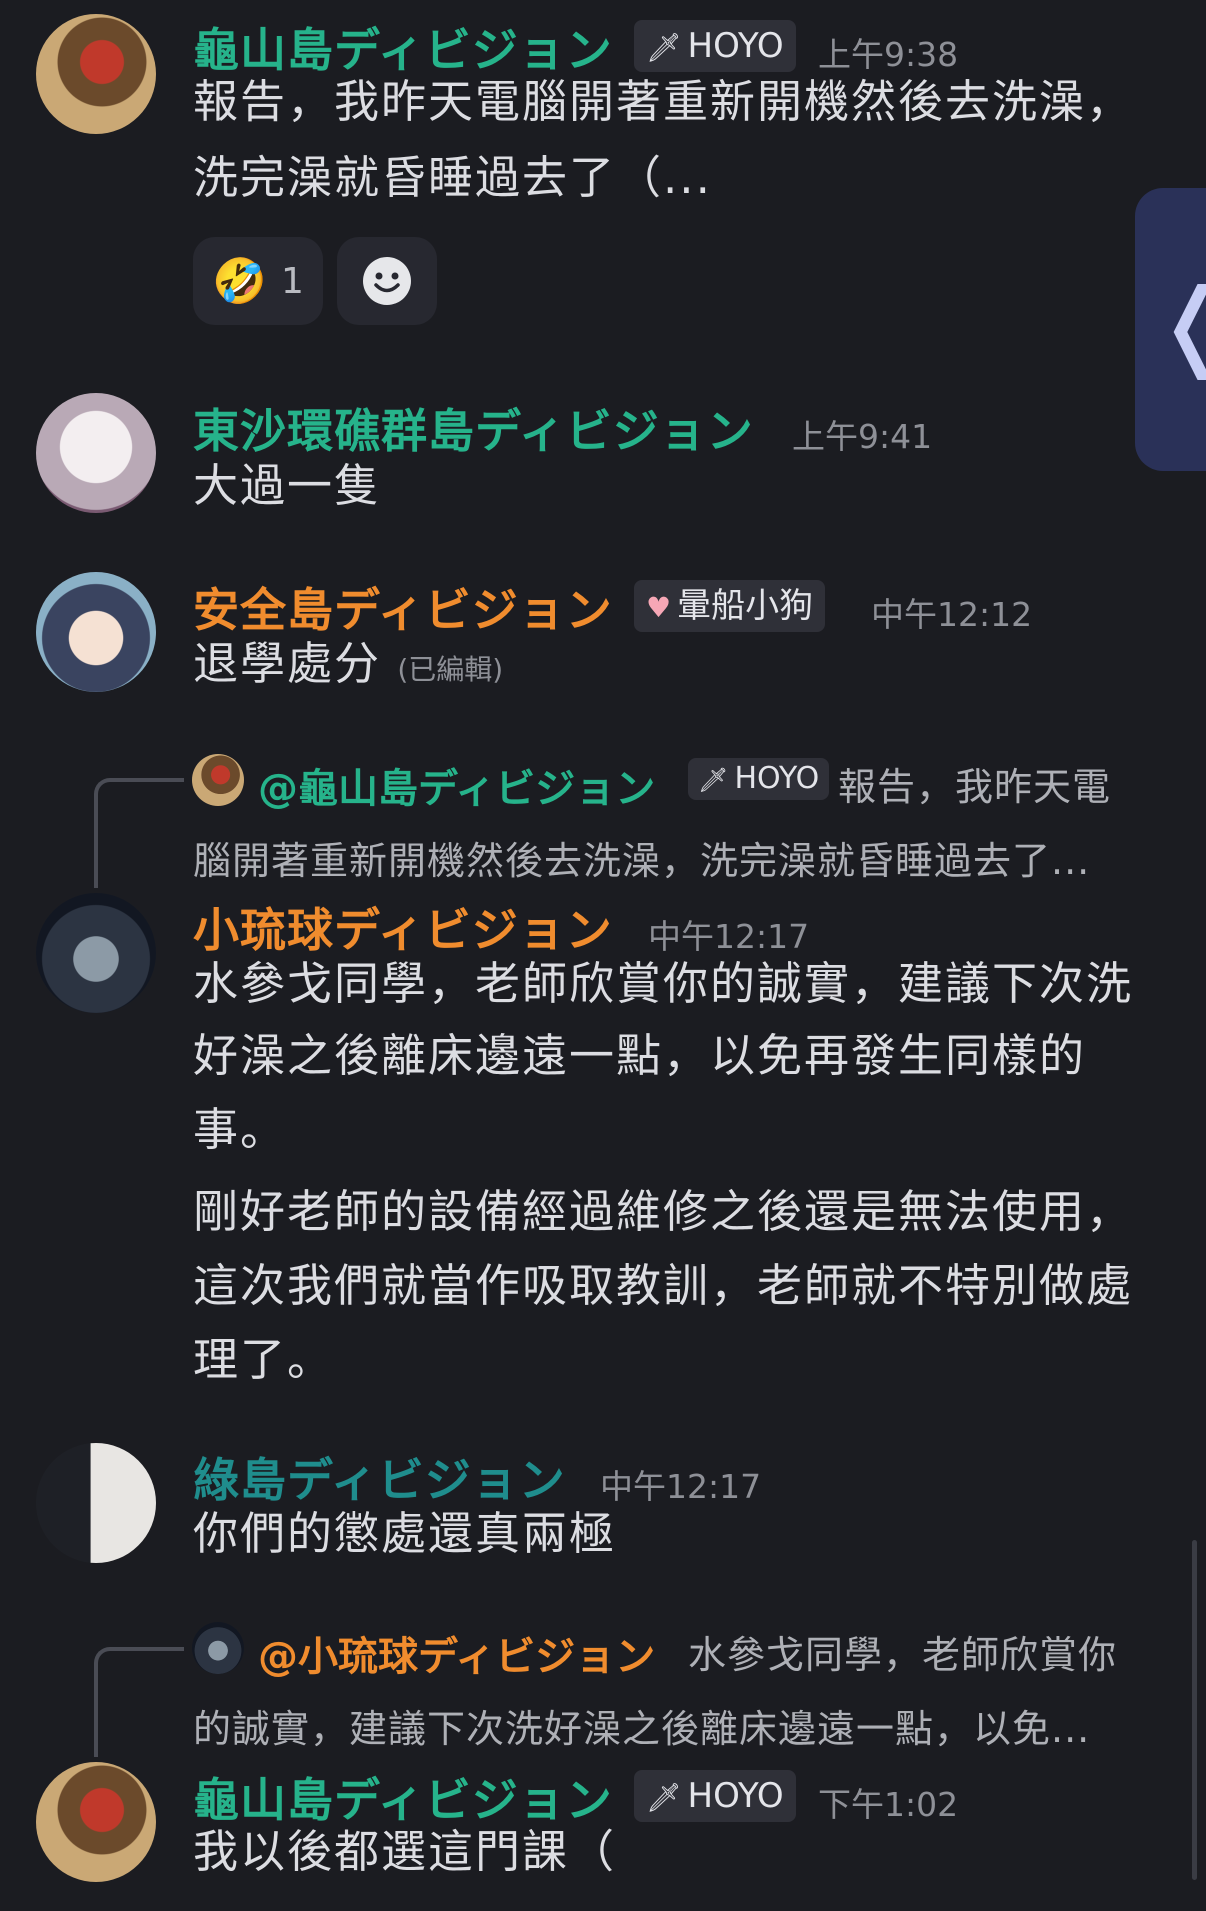 This screenshot has width=1206, height=1911. What do you see at coordinates (1179, 324) in the screenshot?
I see `chevron-left-icon: ❬` at bounding box center [1179, 324].